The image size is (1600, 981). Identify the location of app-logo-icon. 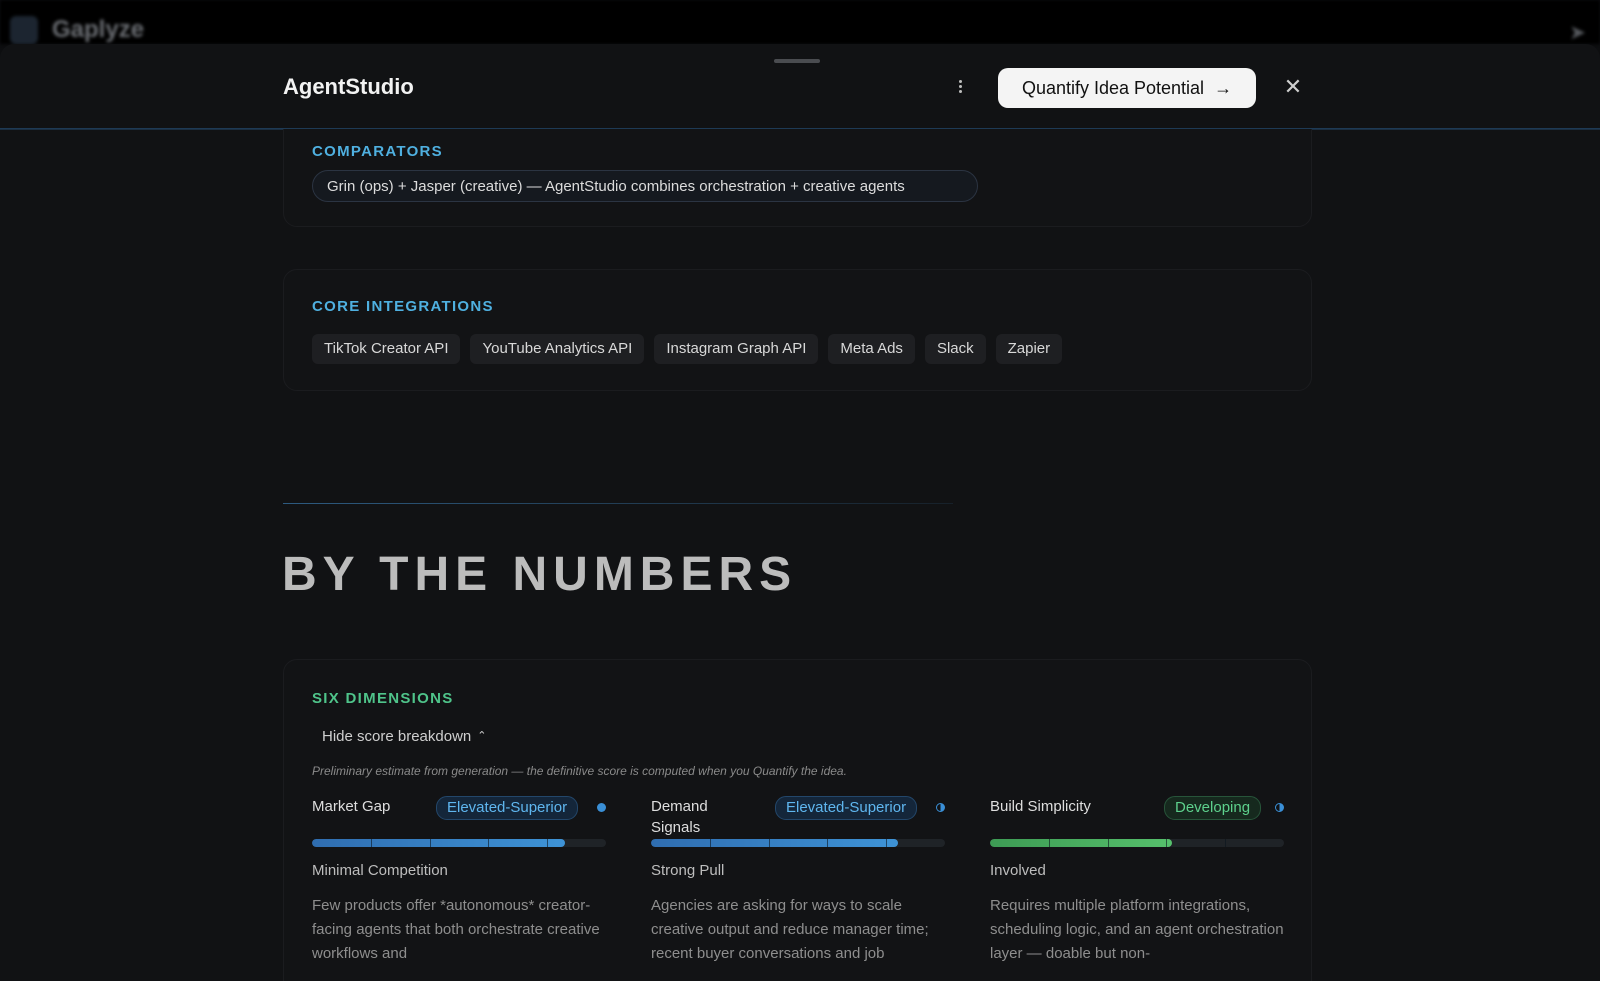
(24, 30).